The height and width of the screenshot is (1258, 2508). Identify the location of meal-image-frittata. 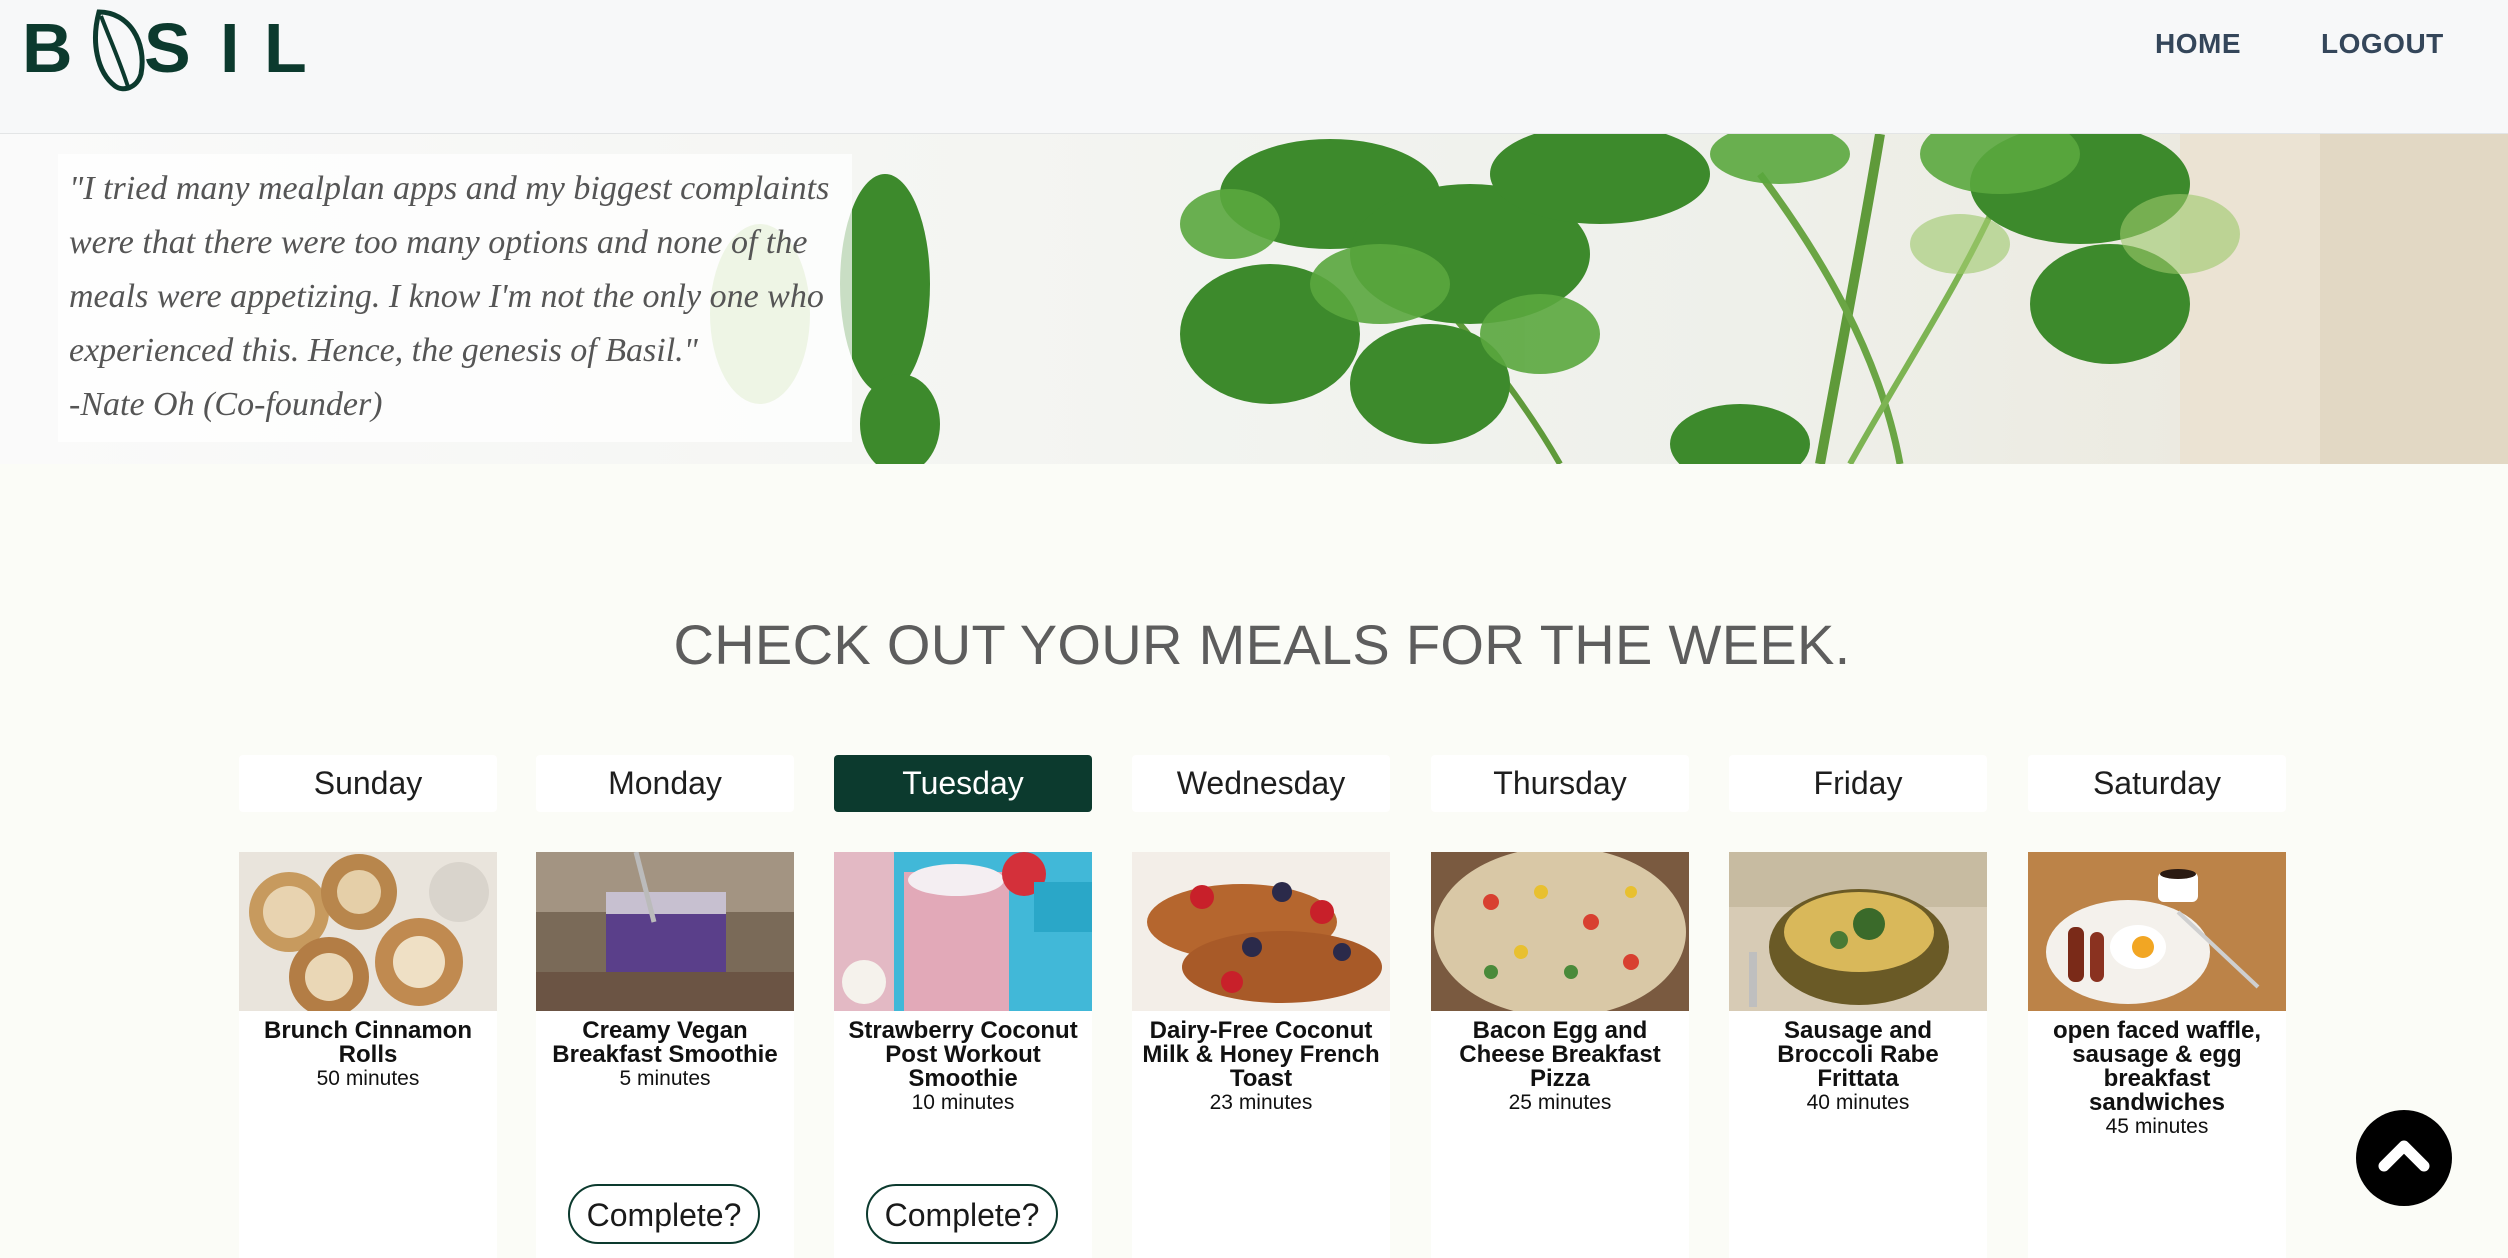
(1858, 931).